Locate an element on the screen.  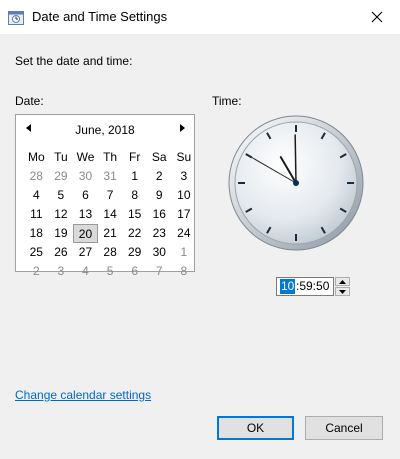
calendar-day: 27 is located at coordinates (85, 252).